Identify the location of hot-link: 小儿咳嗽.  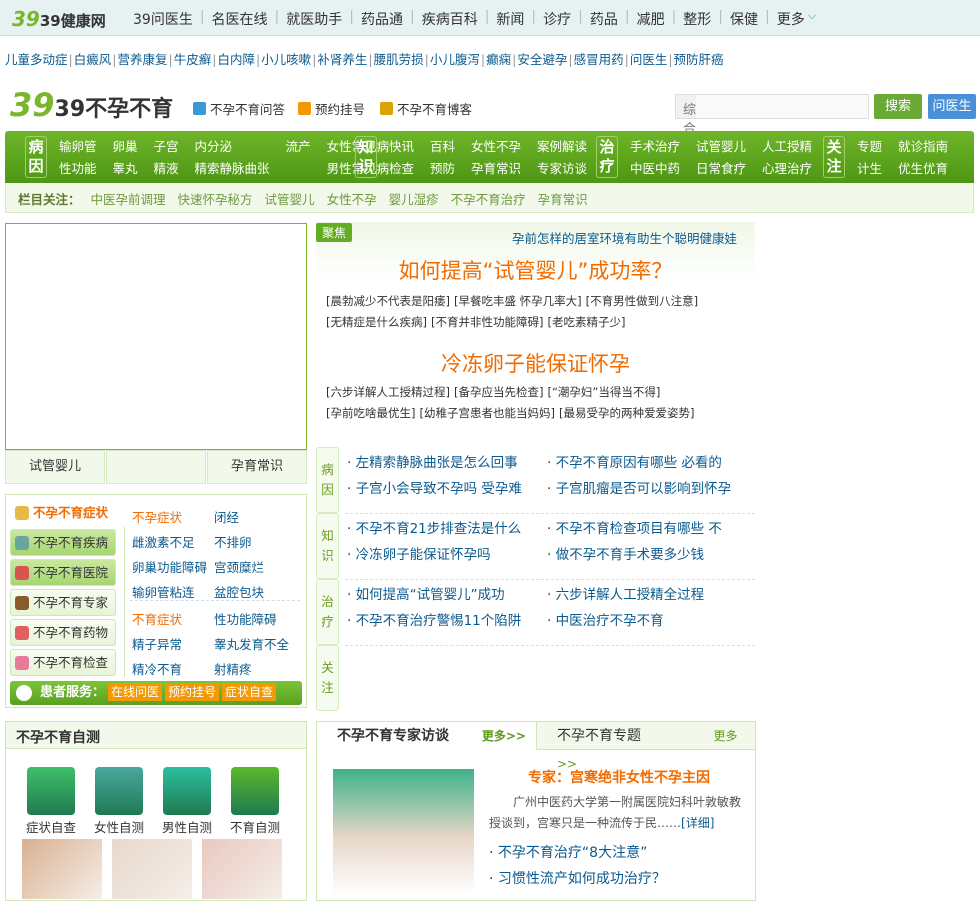
(286, 59).